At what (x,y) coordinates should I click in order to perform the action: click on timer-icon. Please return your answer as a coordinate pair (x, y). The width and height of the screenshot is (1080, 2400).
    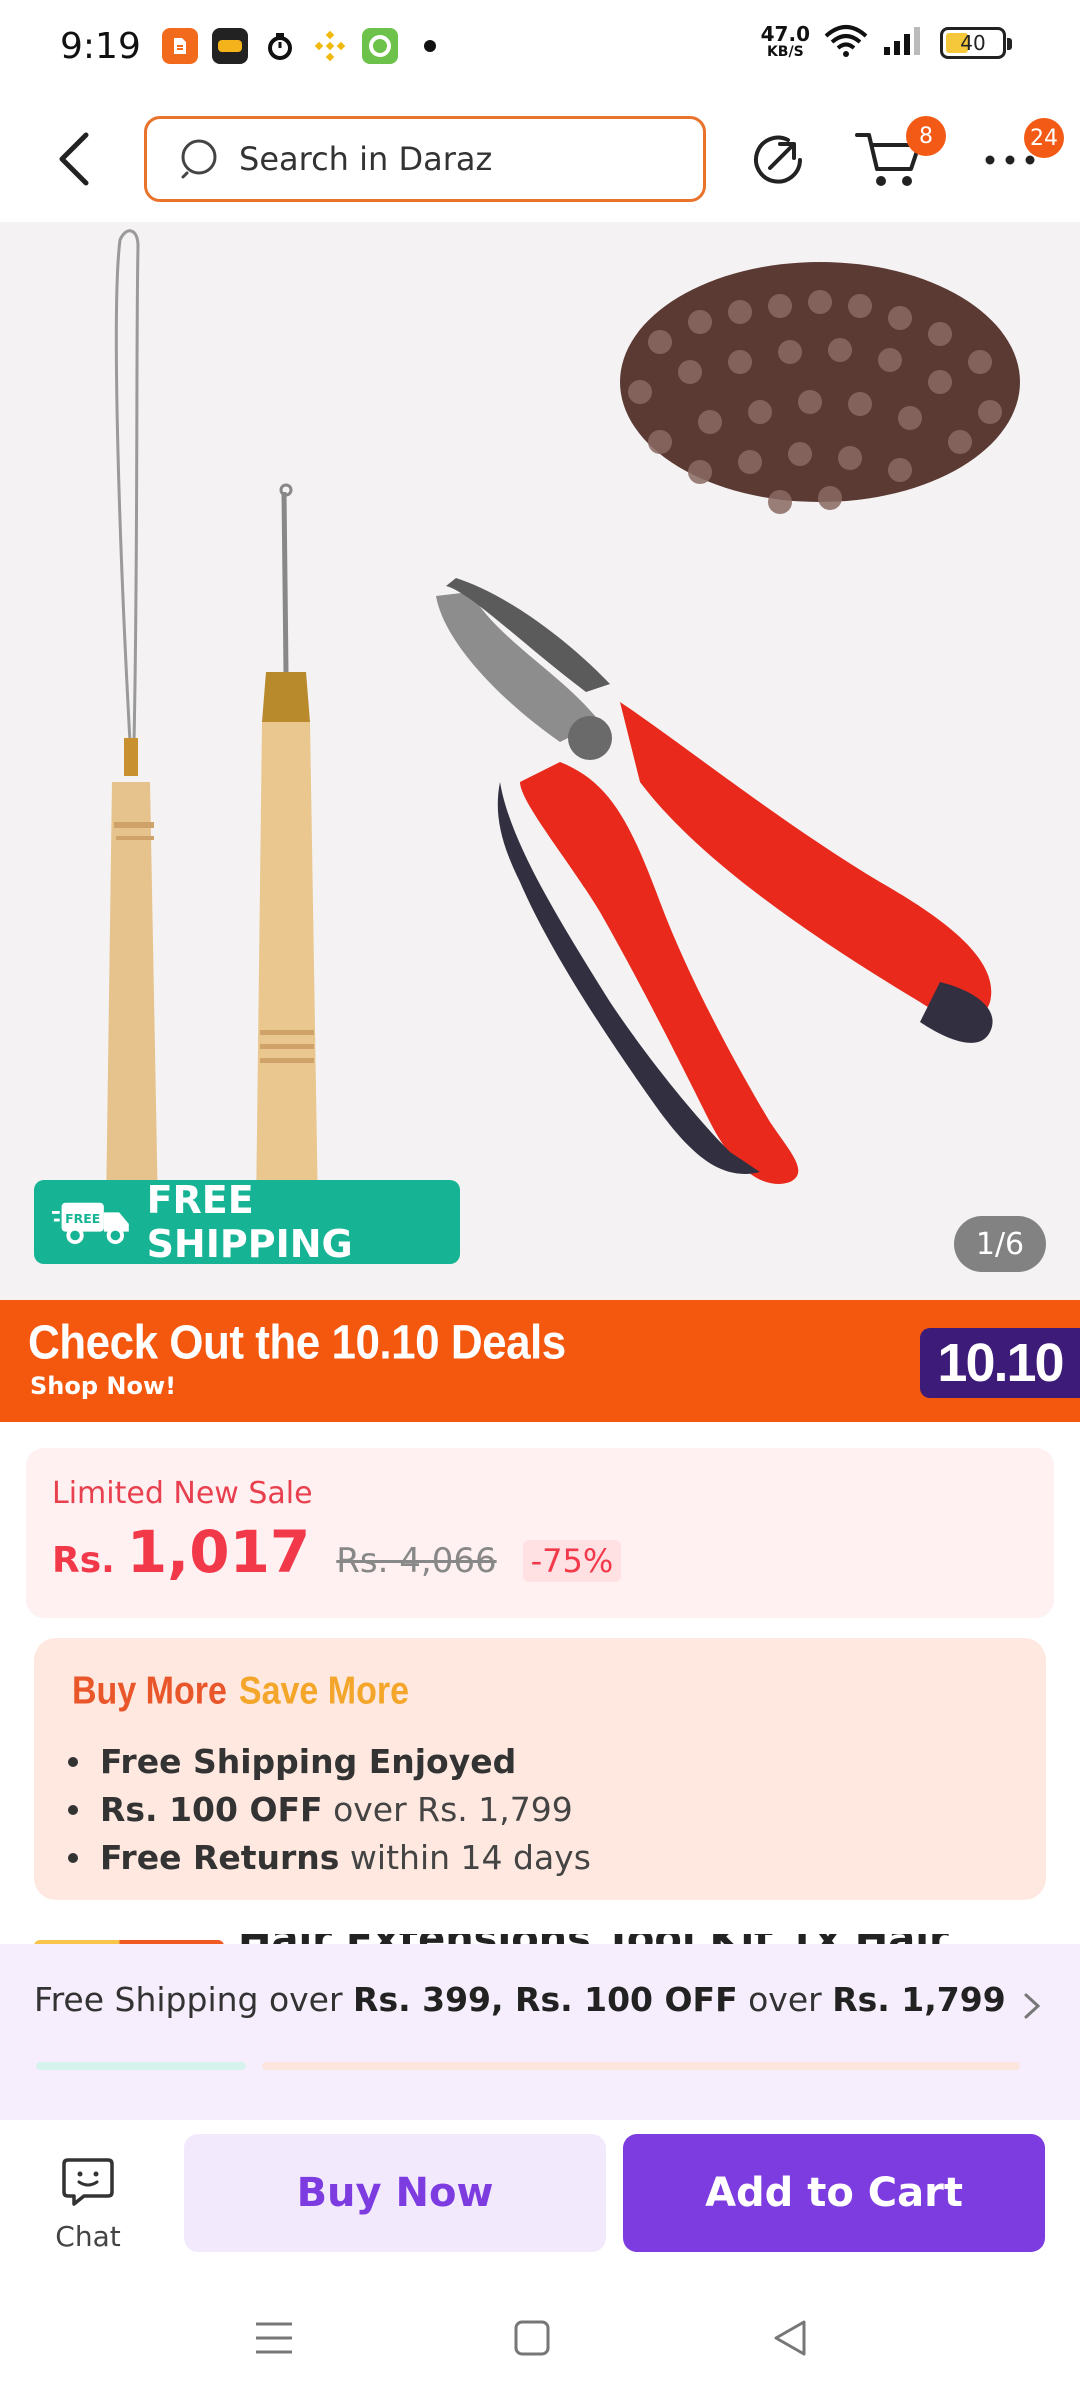
    Looking at the image, I should click on (280, 46).